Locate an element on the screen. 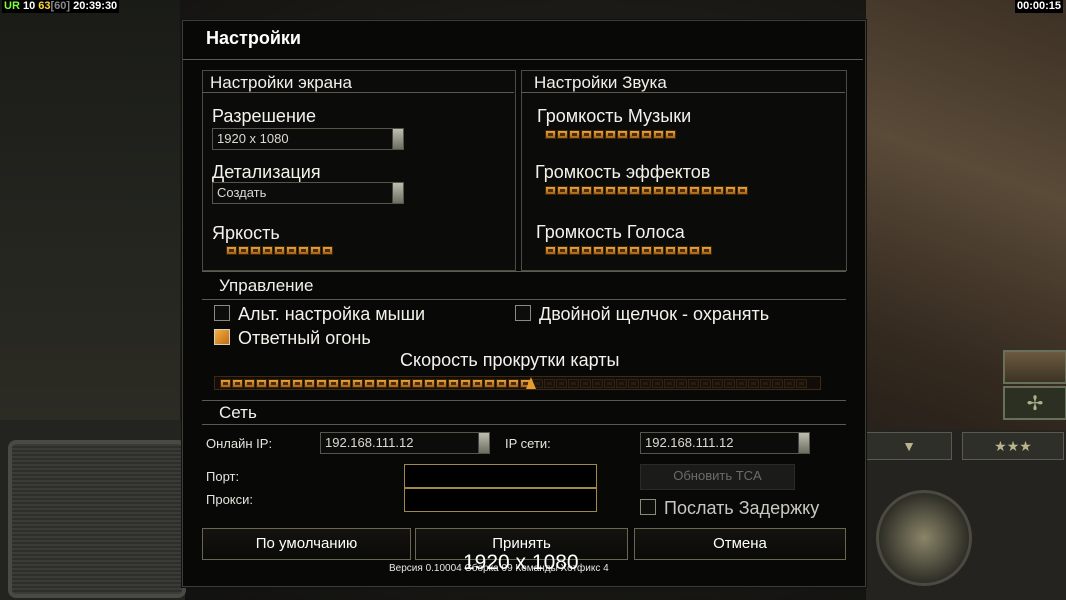  title-divider is located at coordinates (523, 59).